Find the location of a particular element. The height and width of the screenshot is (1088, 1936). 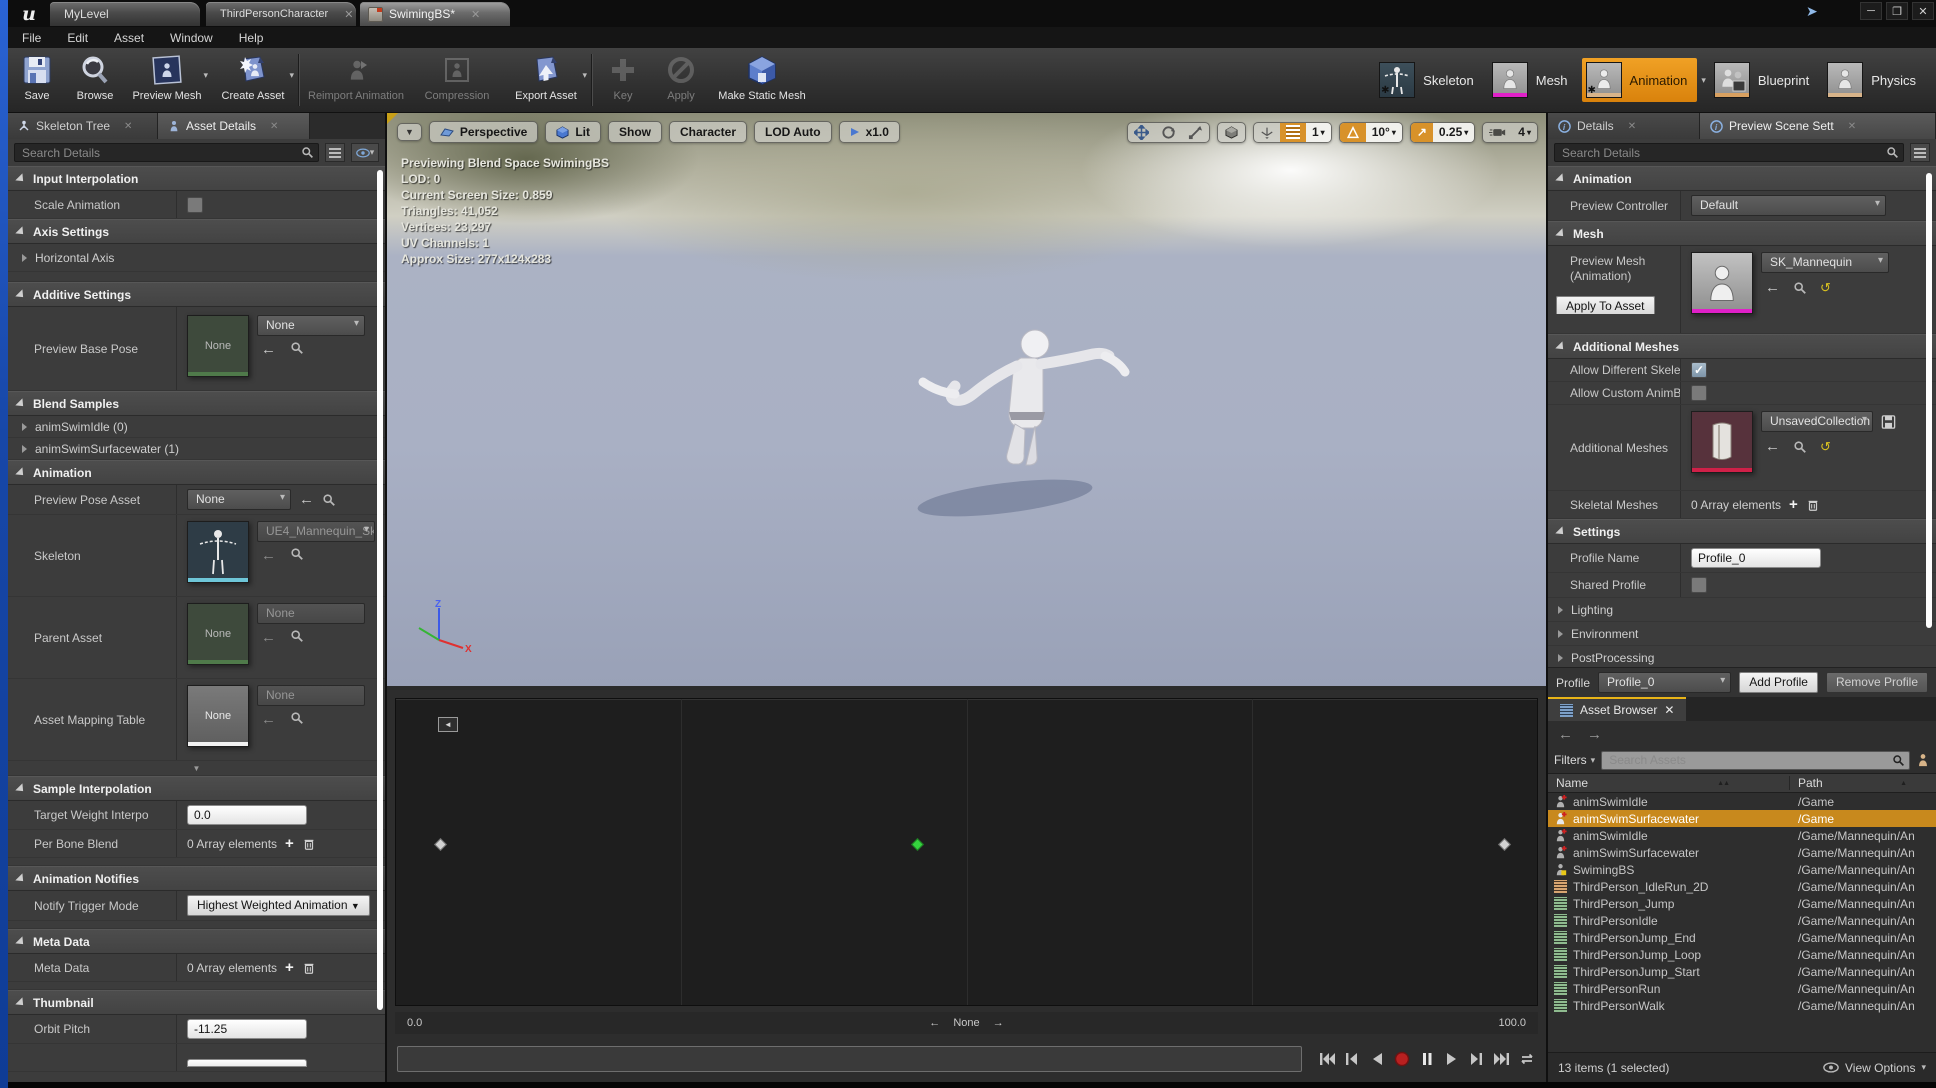

environment-expander: Environment is located at coordinates (1742, 634).